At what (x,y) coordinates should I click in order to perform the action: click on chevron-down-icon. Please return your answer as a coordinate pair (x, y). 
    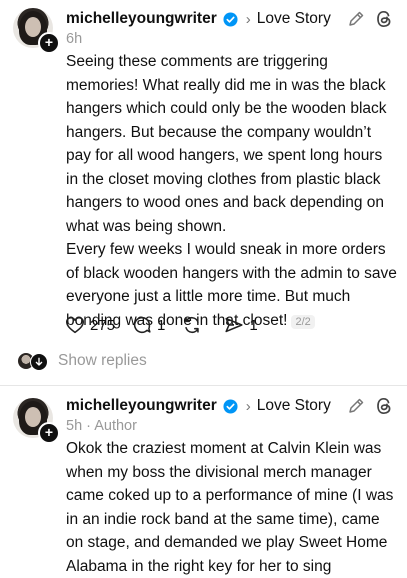
    Looking at the image, I should click on (39, 361).